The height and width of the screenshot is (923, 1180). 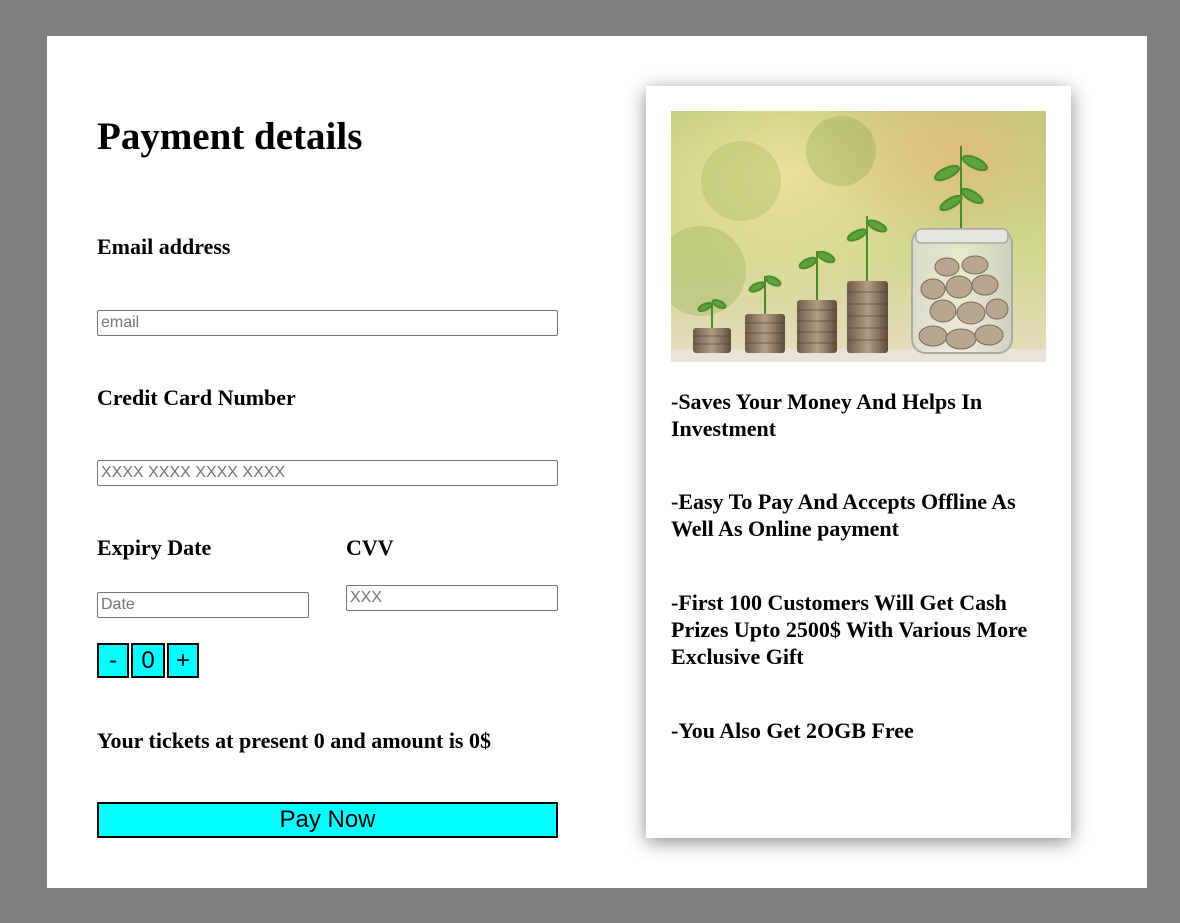 I want to click on pay-now-button: Pay Now, so click(x=327, y=820).